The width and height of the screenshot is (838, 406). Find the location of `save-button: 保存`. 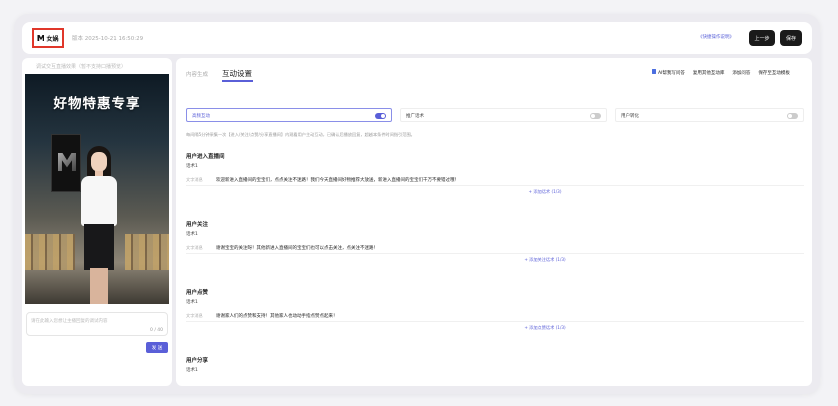

save-button: 保存 is located at coordinates (791, 38).